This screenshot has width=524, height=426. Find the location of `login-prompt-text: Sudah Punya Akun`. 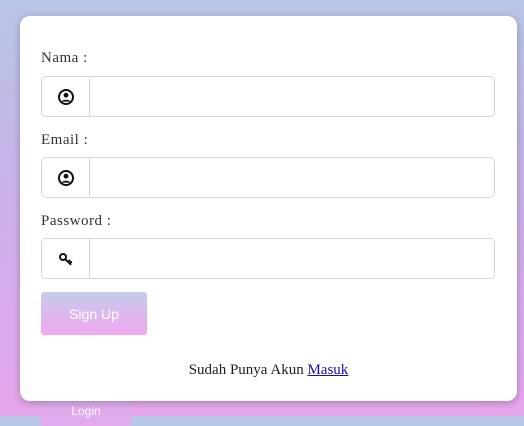

login-prompt-text: Sudah Punya Akun is located at coordinates (246, 370).